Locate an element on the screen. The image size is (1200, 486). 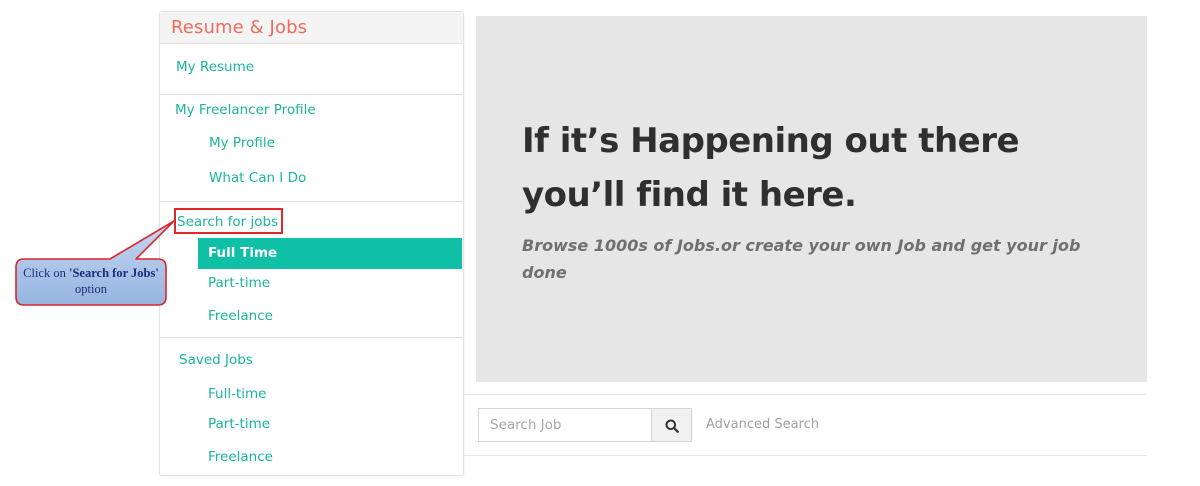
sidebar-item-label: Full Time is located at coordinates (243, 253).